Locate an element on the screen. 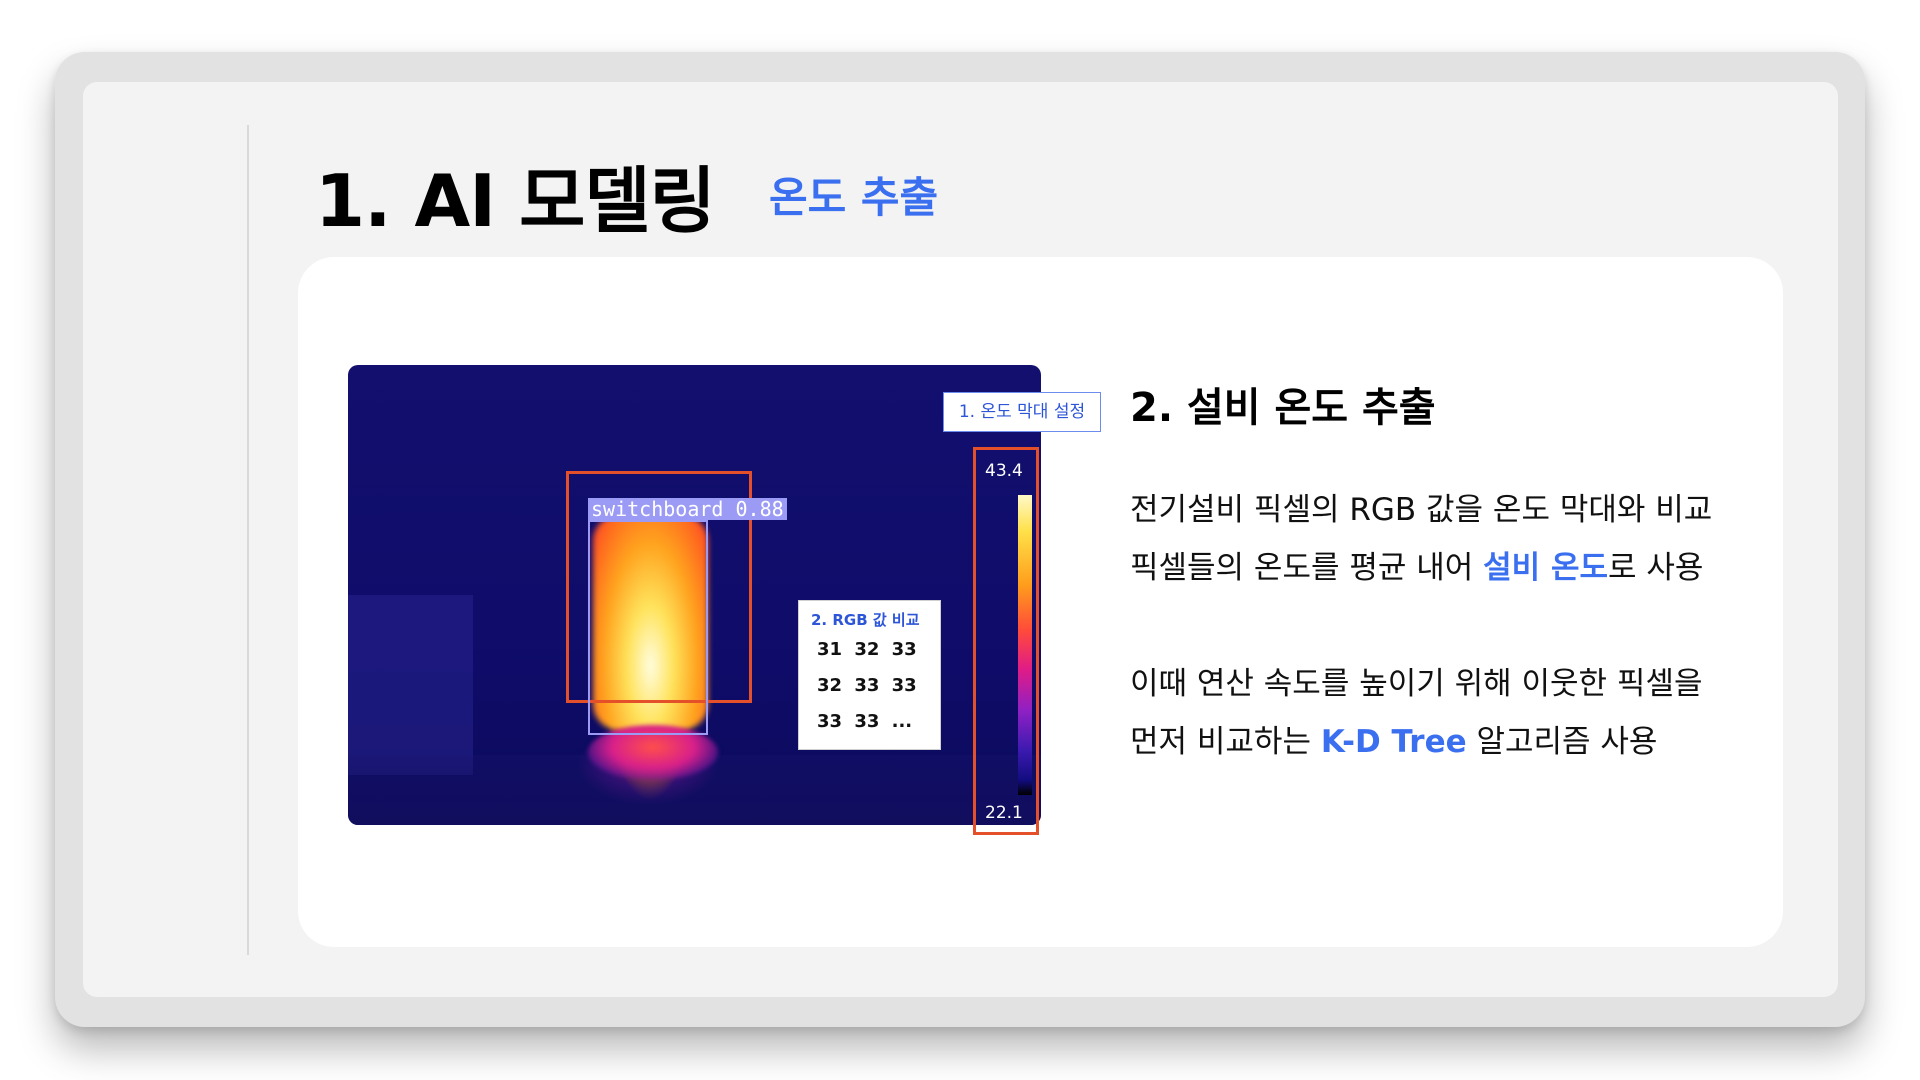 Image resolution: width=1920 pixels, height=1080 pixels. highlight-text: K-D Tree is located at coordinates (1393, 742).